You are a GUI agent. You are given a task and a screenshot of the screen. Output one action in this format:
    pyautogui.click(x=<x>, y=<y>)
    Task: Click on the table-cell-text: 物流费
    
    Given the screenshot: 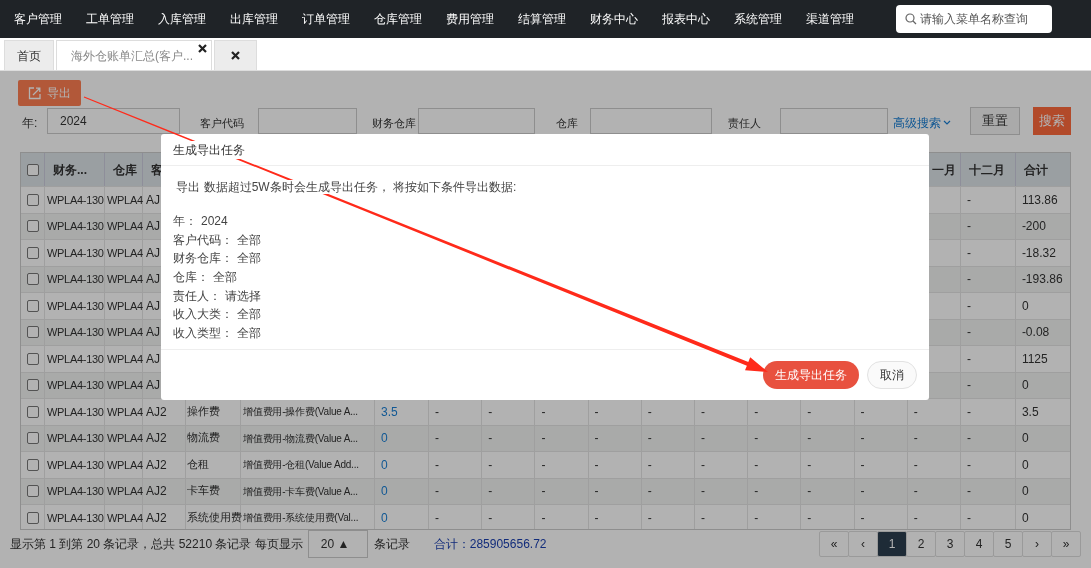 What is the action you would take?
    pyautogui.click(x=203, y=438)
    